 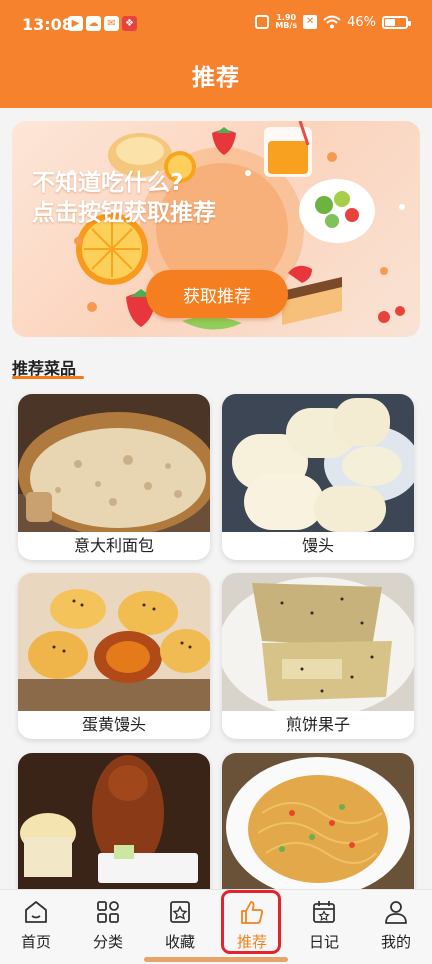 What do you see at coordinates (75, 23) in the screenshot?
I see `media-app-icon: ▶` at bounding box center [75, 23].